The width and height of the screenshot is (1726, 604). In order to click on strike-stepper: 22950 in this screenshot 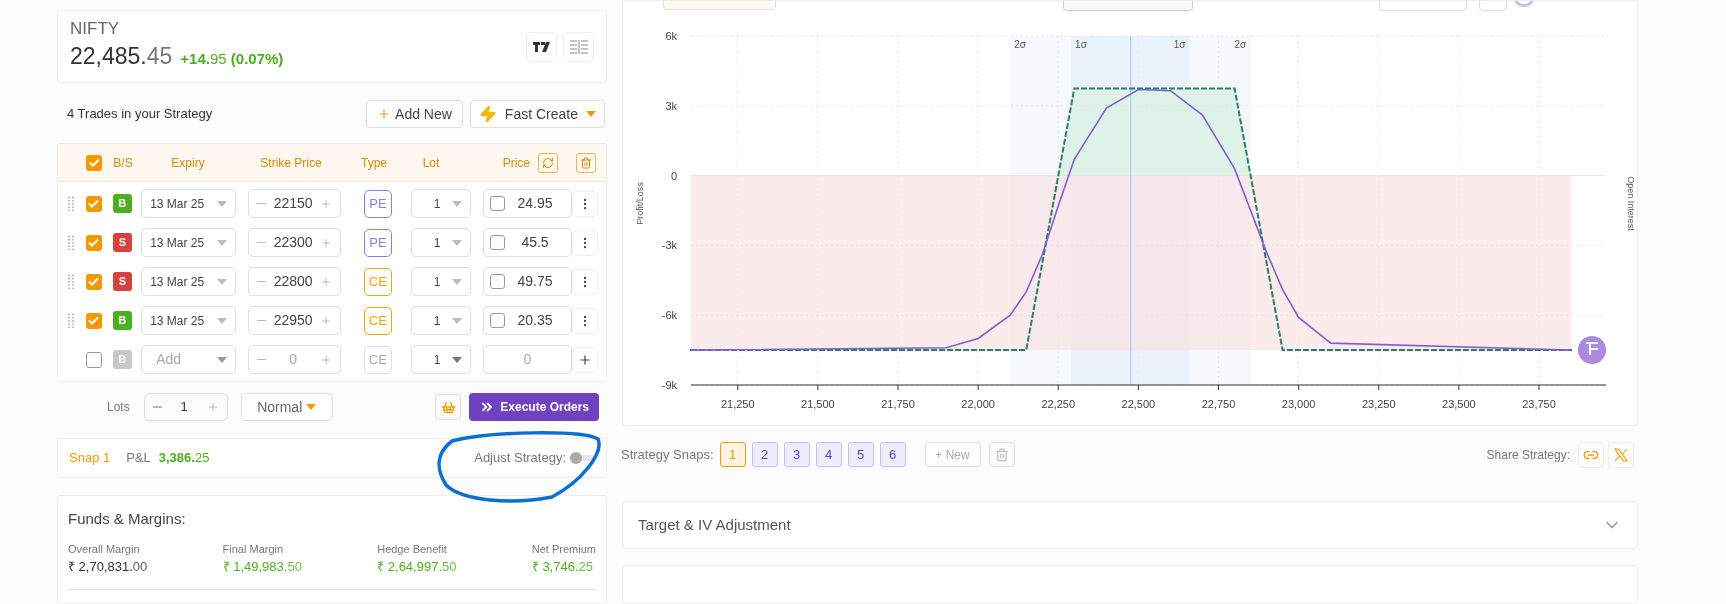, I will do `click(295, 320)`.